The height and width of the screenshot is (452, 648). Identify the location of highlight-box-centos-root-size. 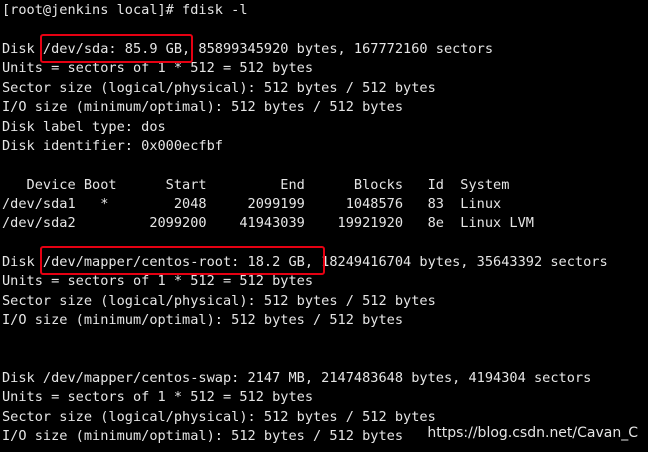
(182, 260).